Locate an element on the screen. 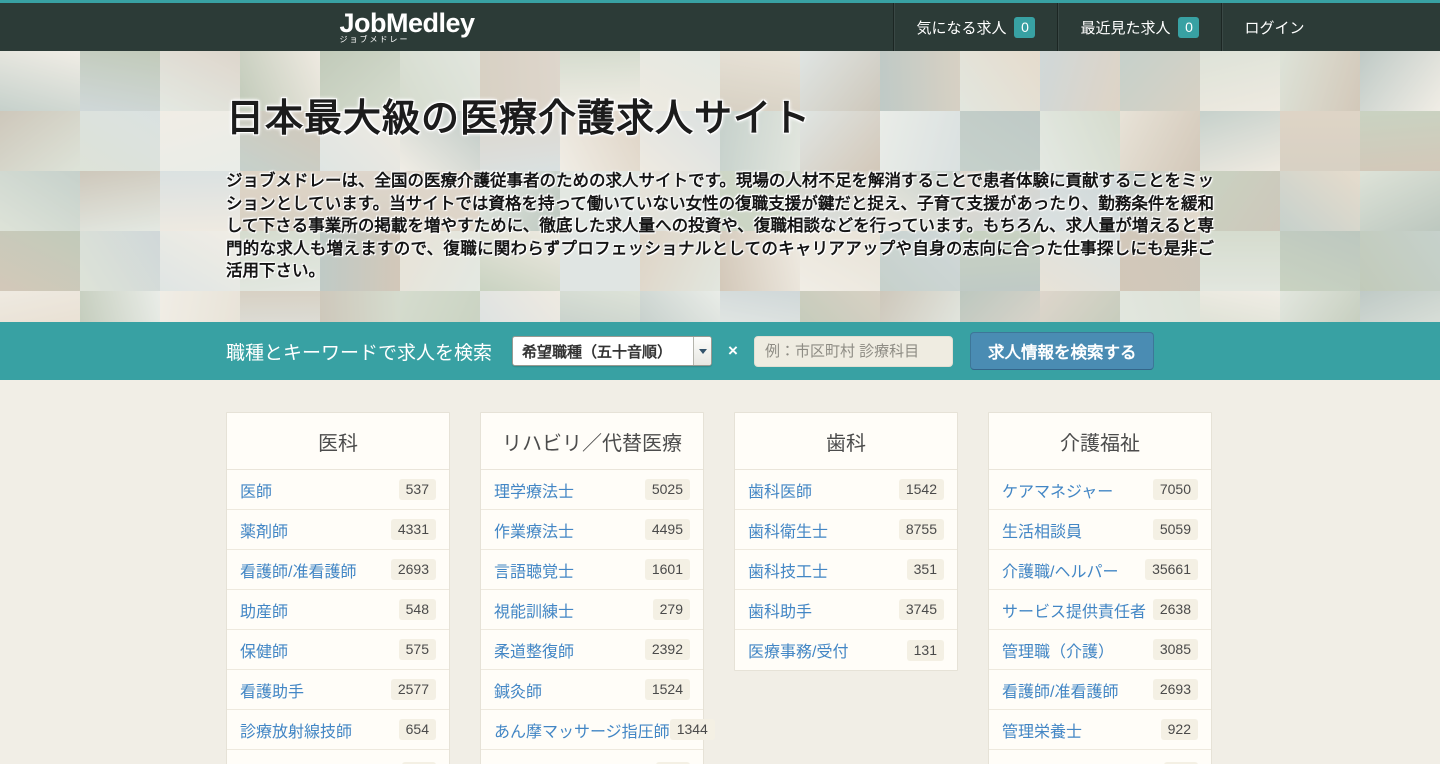 This screenshot has width=1440, height=764. page-title: 日本最大級の医療介護求人サイト is located at coordinates (519, 119).